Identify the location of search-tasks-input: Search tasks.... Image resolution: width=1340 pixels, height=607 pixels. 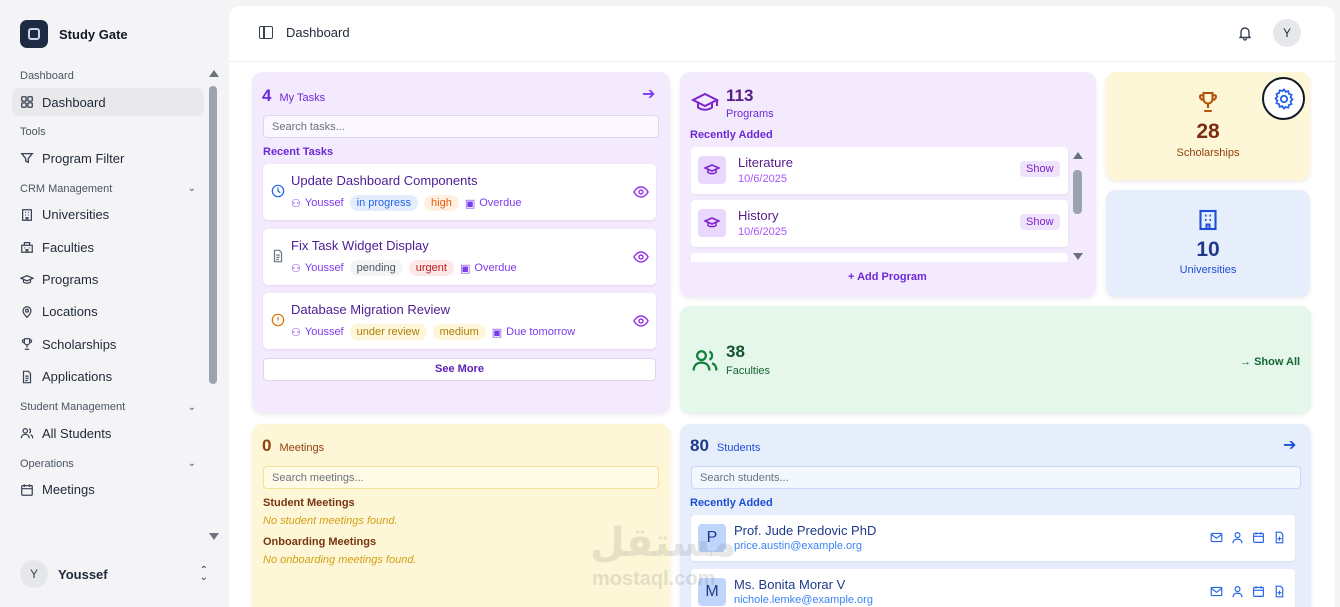
(461, 126).